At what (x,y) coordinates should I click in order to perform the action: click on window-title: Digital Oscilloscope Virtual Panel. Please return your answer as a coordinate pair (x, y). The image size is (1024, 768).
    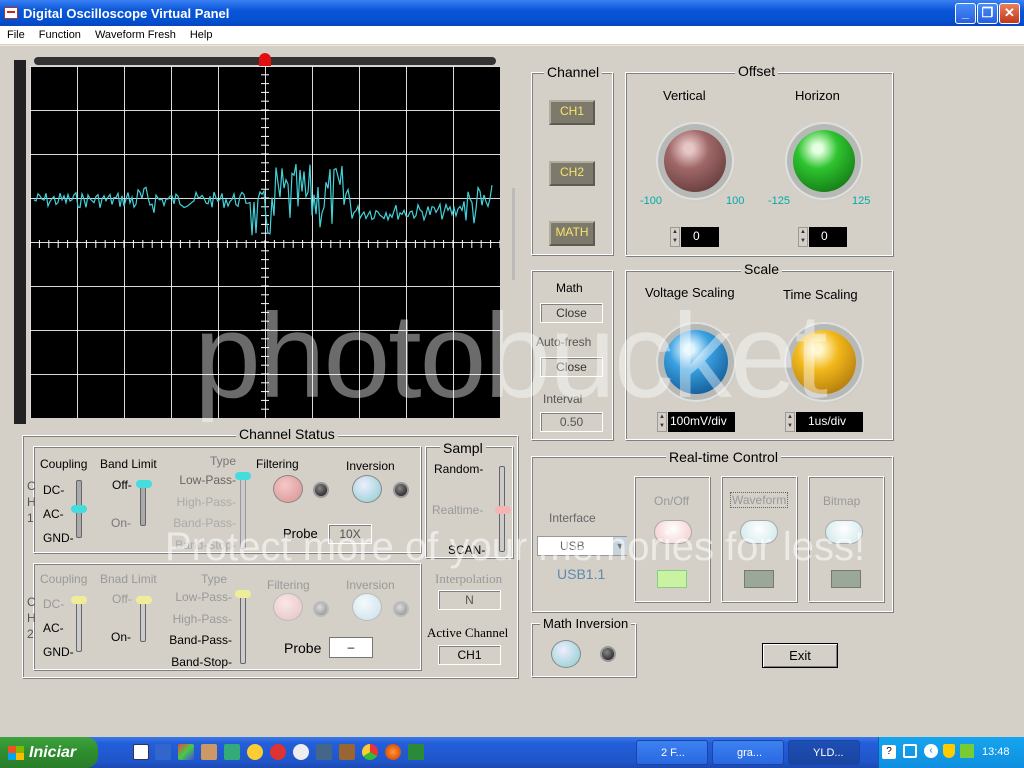
    Looking at the image, I should click on (126, 13).